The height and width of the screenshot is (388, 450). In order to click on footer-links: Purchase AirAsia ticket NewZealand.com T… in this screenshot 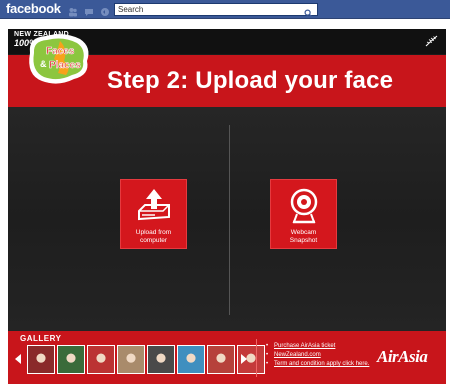, I will do `click(317, 355)`.